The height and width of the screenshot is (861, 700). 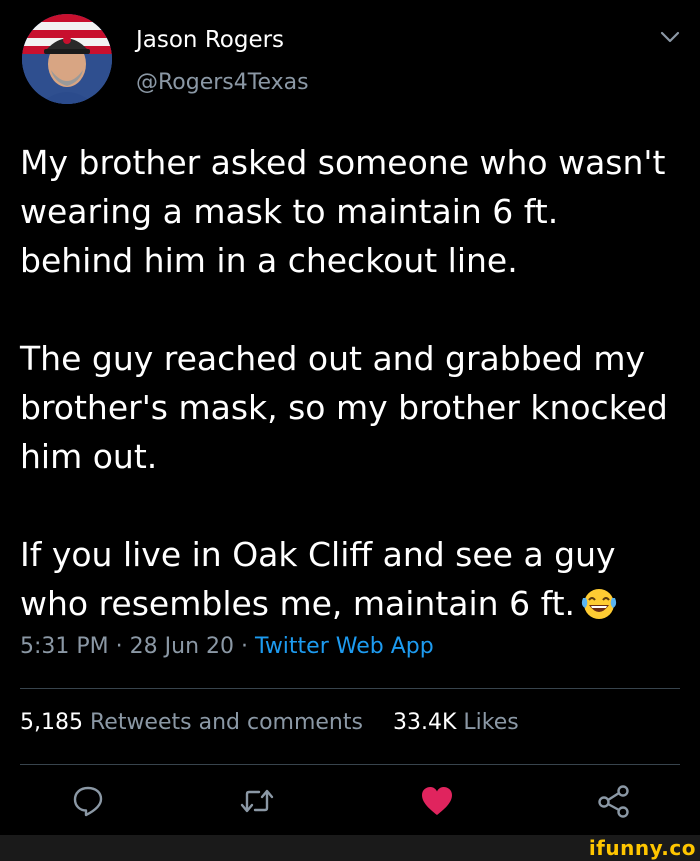 I want to click on share-icon, so click(x=614, y=801).